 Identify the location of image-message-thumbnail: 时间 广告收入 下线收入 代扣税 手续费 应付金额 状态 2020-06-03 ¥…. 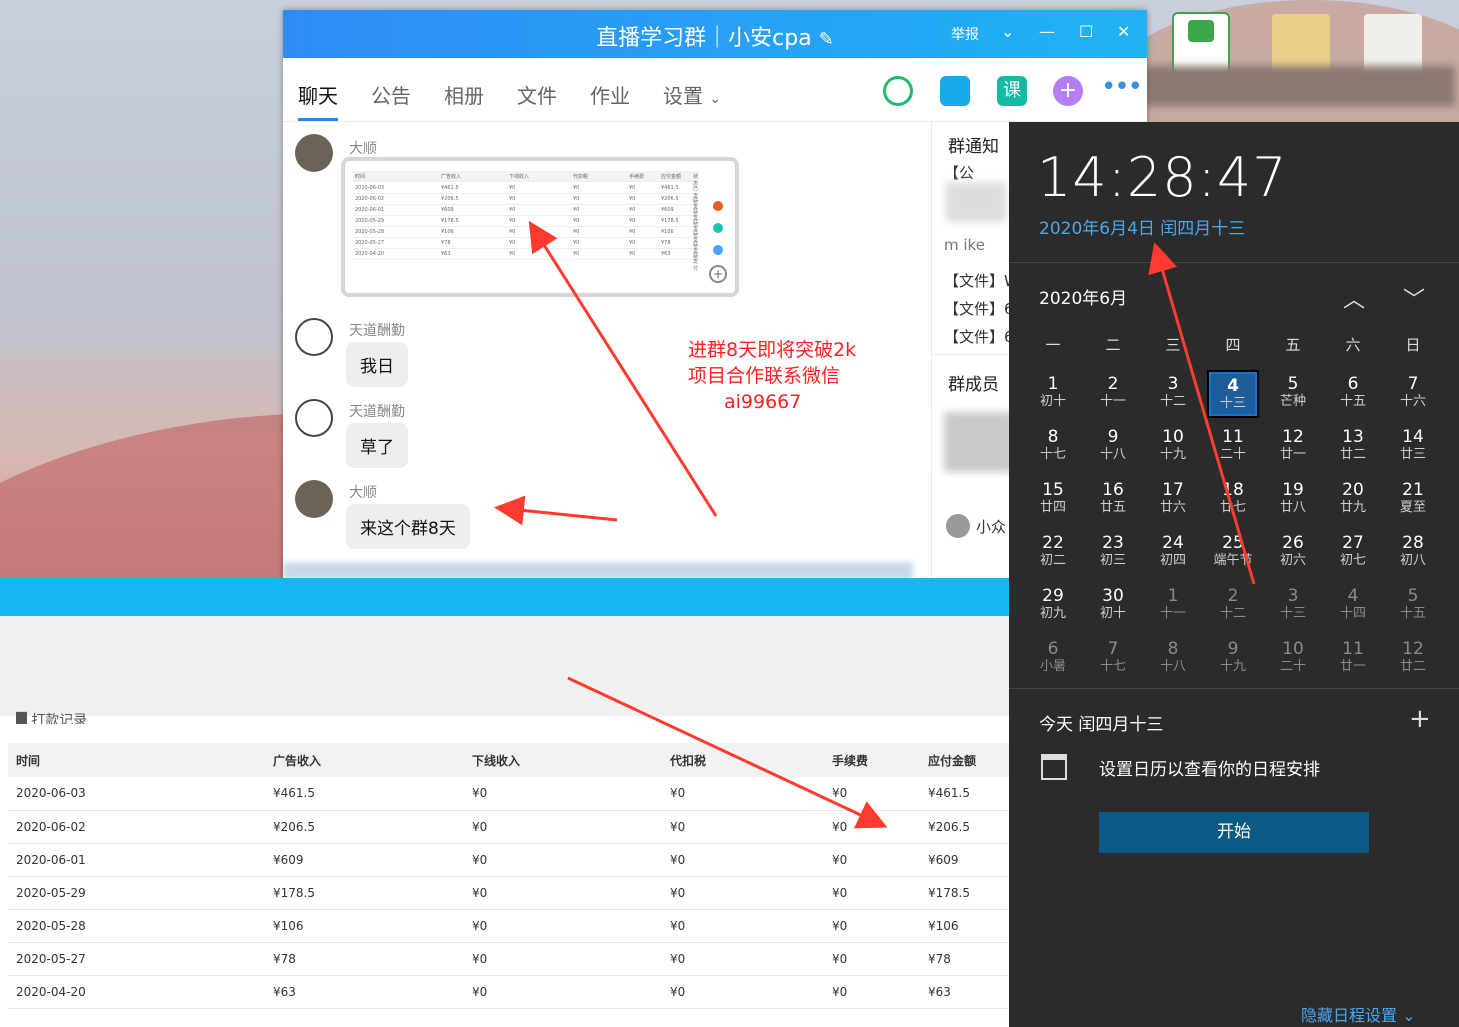
(540, 227).